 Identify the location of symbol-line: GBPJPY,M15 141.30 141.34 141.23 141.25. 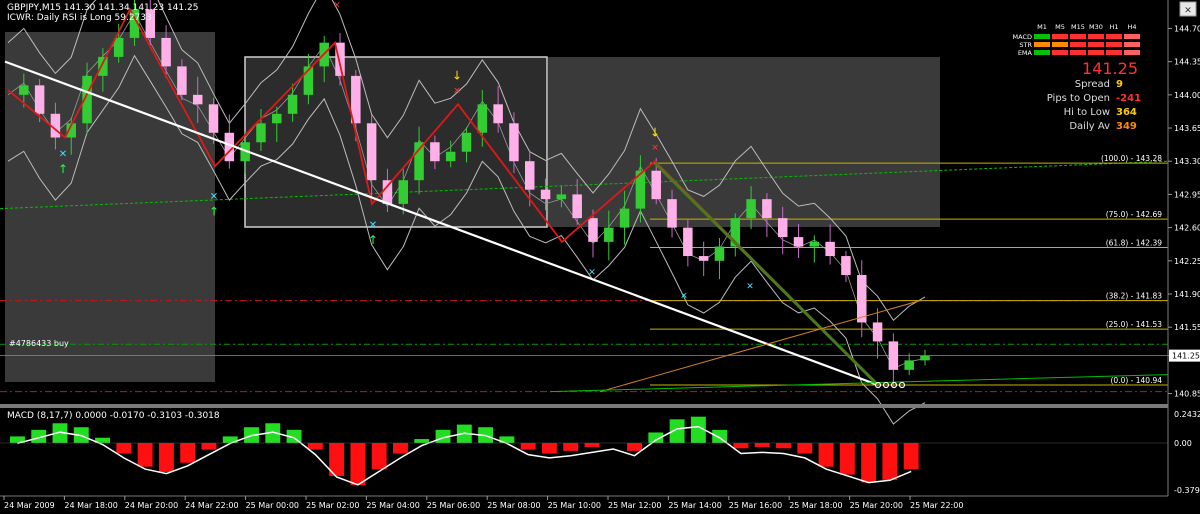
(102, 8).